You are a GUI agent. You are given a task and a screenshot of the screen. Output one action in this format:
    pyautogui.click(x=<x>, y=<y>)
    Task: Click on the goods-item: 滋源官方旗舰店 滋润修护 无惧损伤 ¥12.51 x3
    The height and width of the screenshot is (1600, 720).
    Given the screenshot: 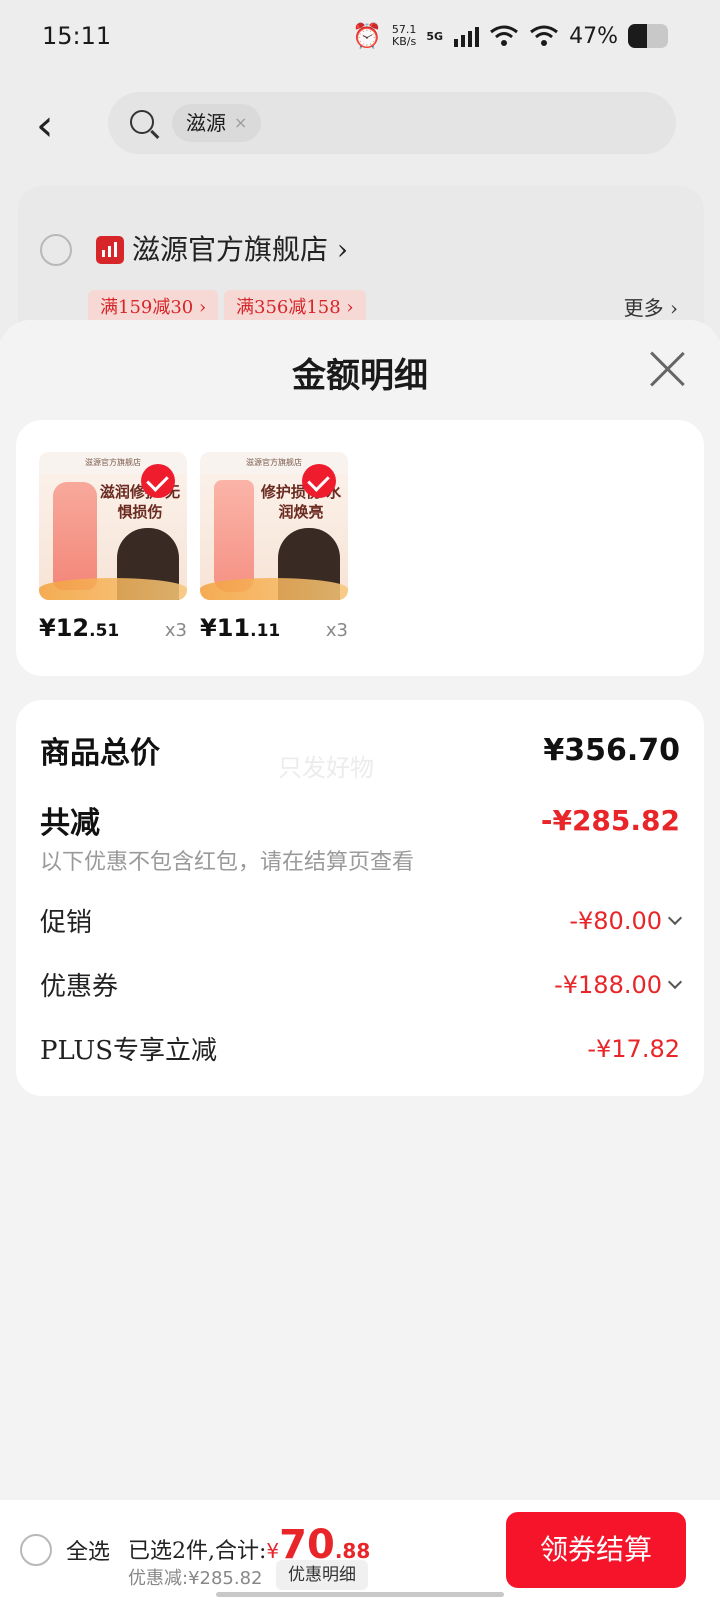 What is the action you would take?
    pyautogui.click(x=113, y=549)
    